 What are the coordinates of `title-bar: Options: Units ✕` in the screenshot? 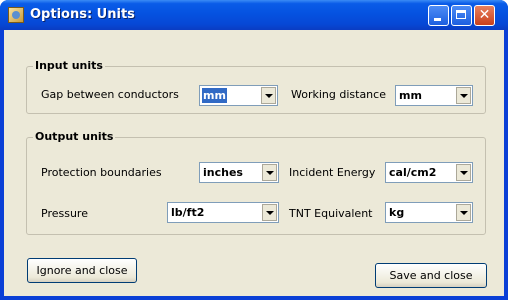 It's located at (254, 15).